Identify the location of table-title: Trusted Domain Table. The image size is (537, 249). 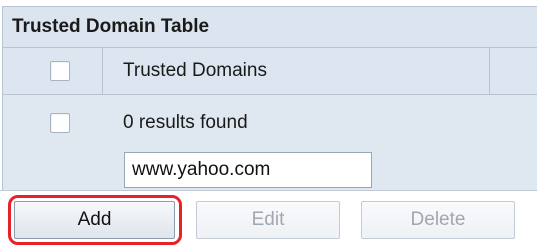
(111, 26).